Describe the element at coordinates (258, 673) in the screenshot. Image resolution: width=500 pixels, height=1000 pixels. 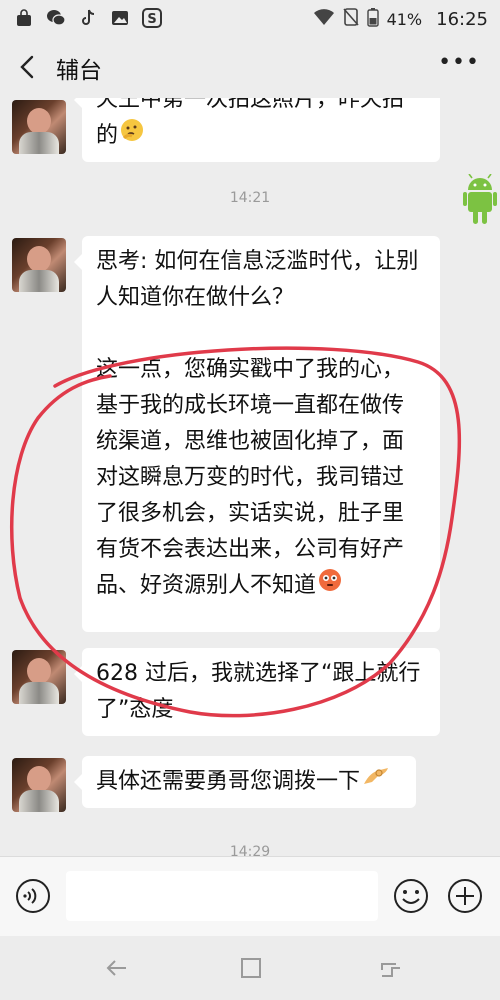
I see `message-text: 628 过后，我就选择了“跟上就行` at that location.